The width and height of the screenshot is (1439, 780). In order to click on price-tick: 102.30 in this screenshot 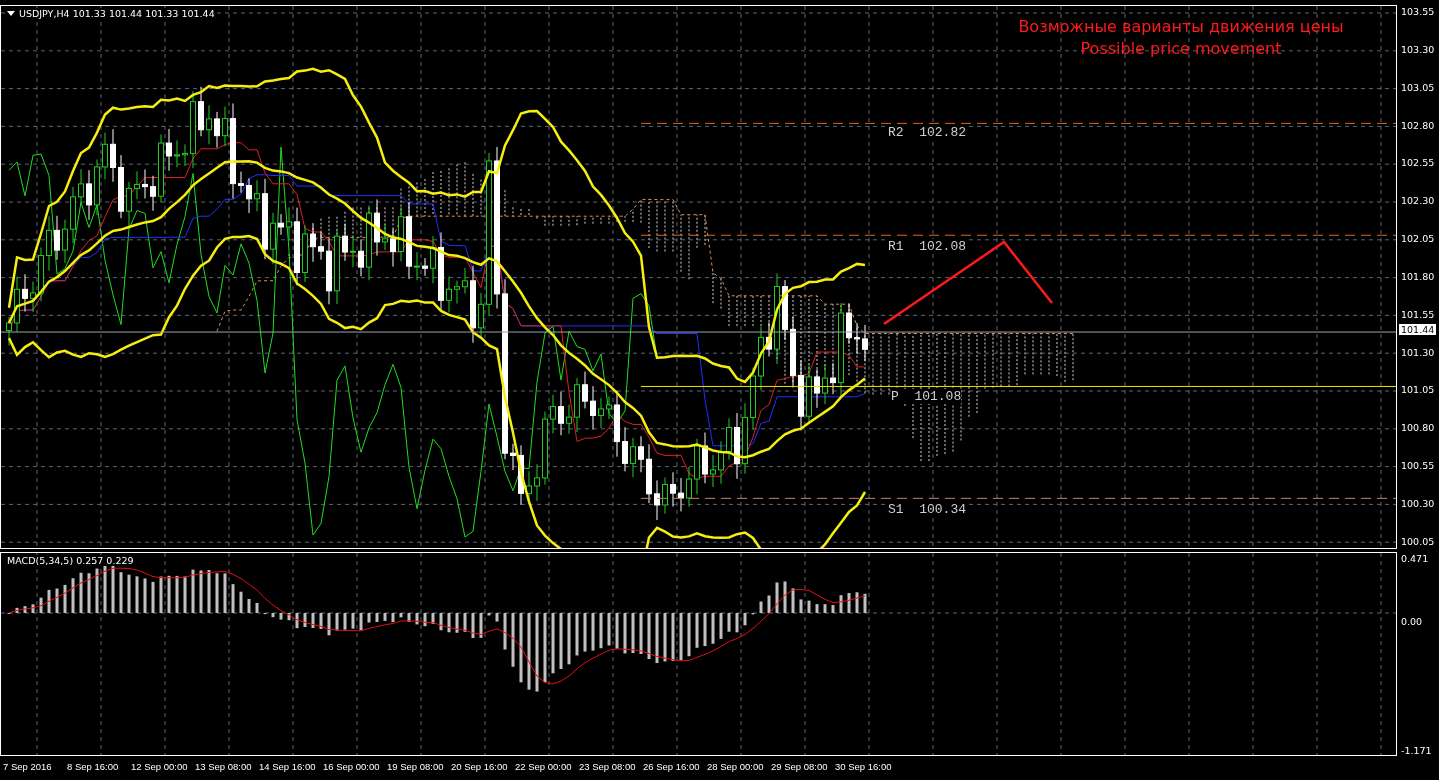, I will do `click(1418, 201)`.